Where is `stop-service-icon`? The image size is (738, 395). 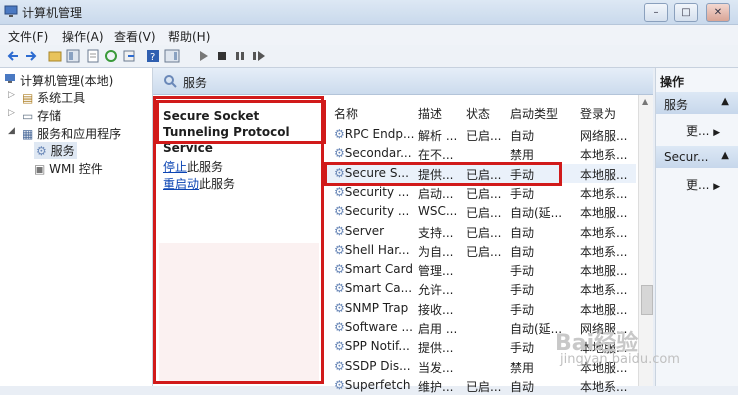 stop-service-icon is located at coordinates (222, 56).